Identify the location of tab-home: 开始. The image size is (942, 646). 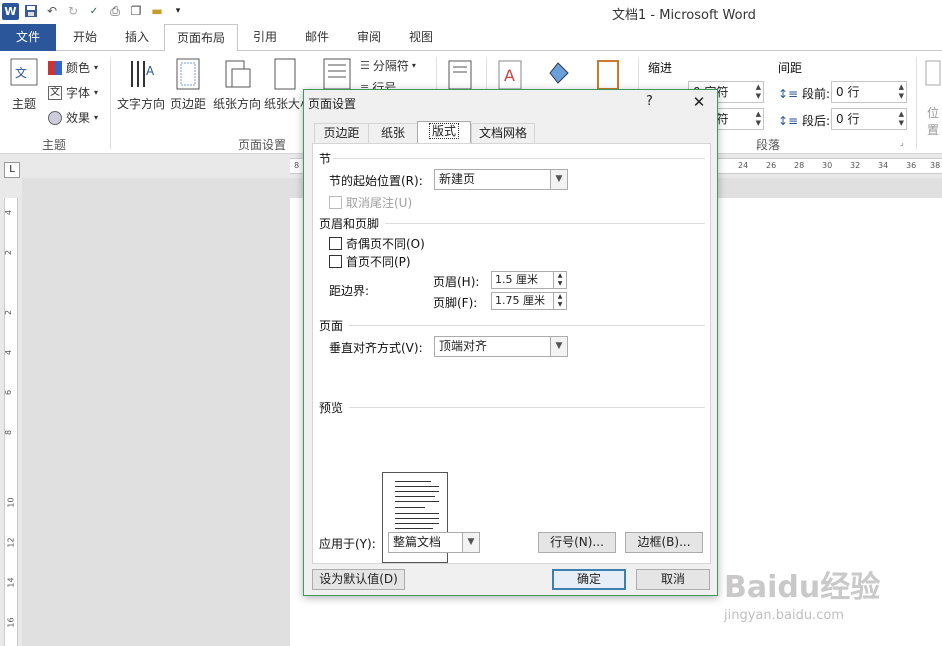
(85, 37).